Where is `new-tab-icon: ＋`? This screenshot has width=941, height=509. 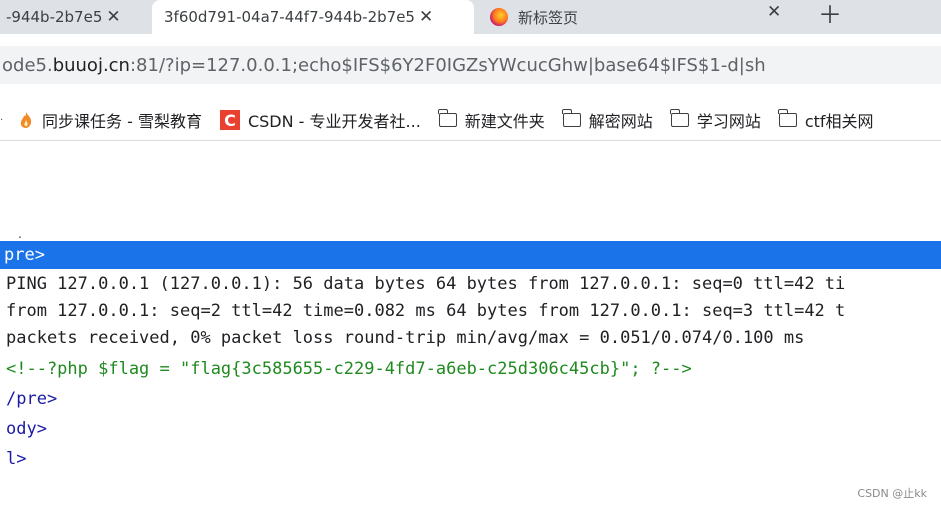 new-tab-icon: ＋ is located at coordinates (830, 15).